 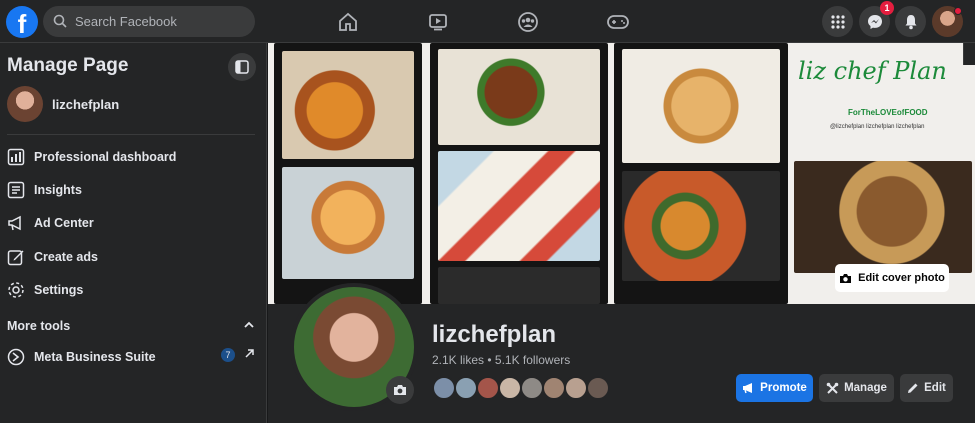 I want to click on notifications-button, so click(x=910, y=21).